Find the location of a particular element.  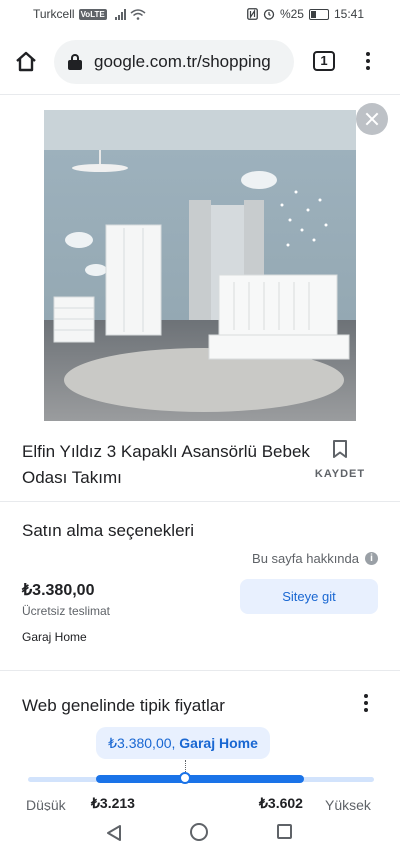

bookmark-icon is located at coordinates (340, 449).